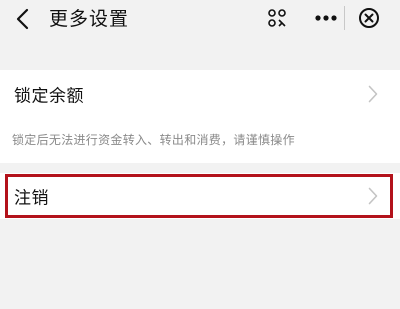 The image size is (400, 309). What do you see at coordinates (369, 18) in the screenshot?
I see `close-circle-icon` at bounding box center [369, 18].